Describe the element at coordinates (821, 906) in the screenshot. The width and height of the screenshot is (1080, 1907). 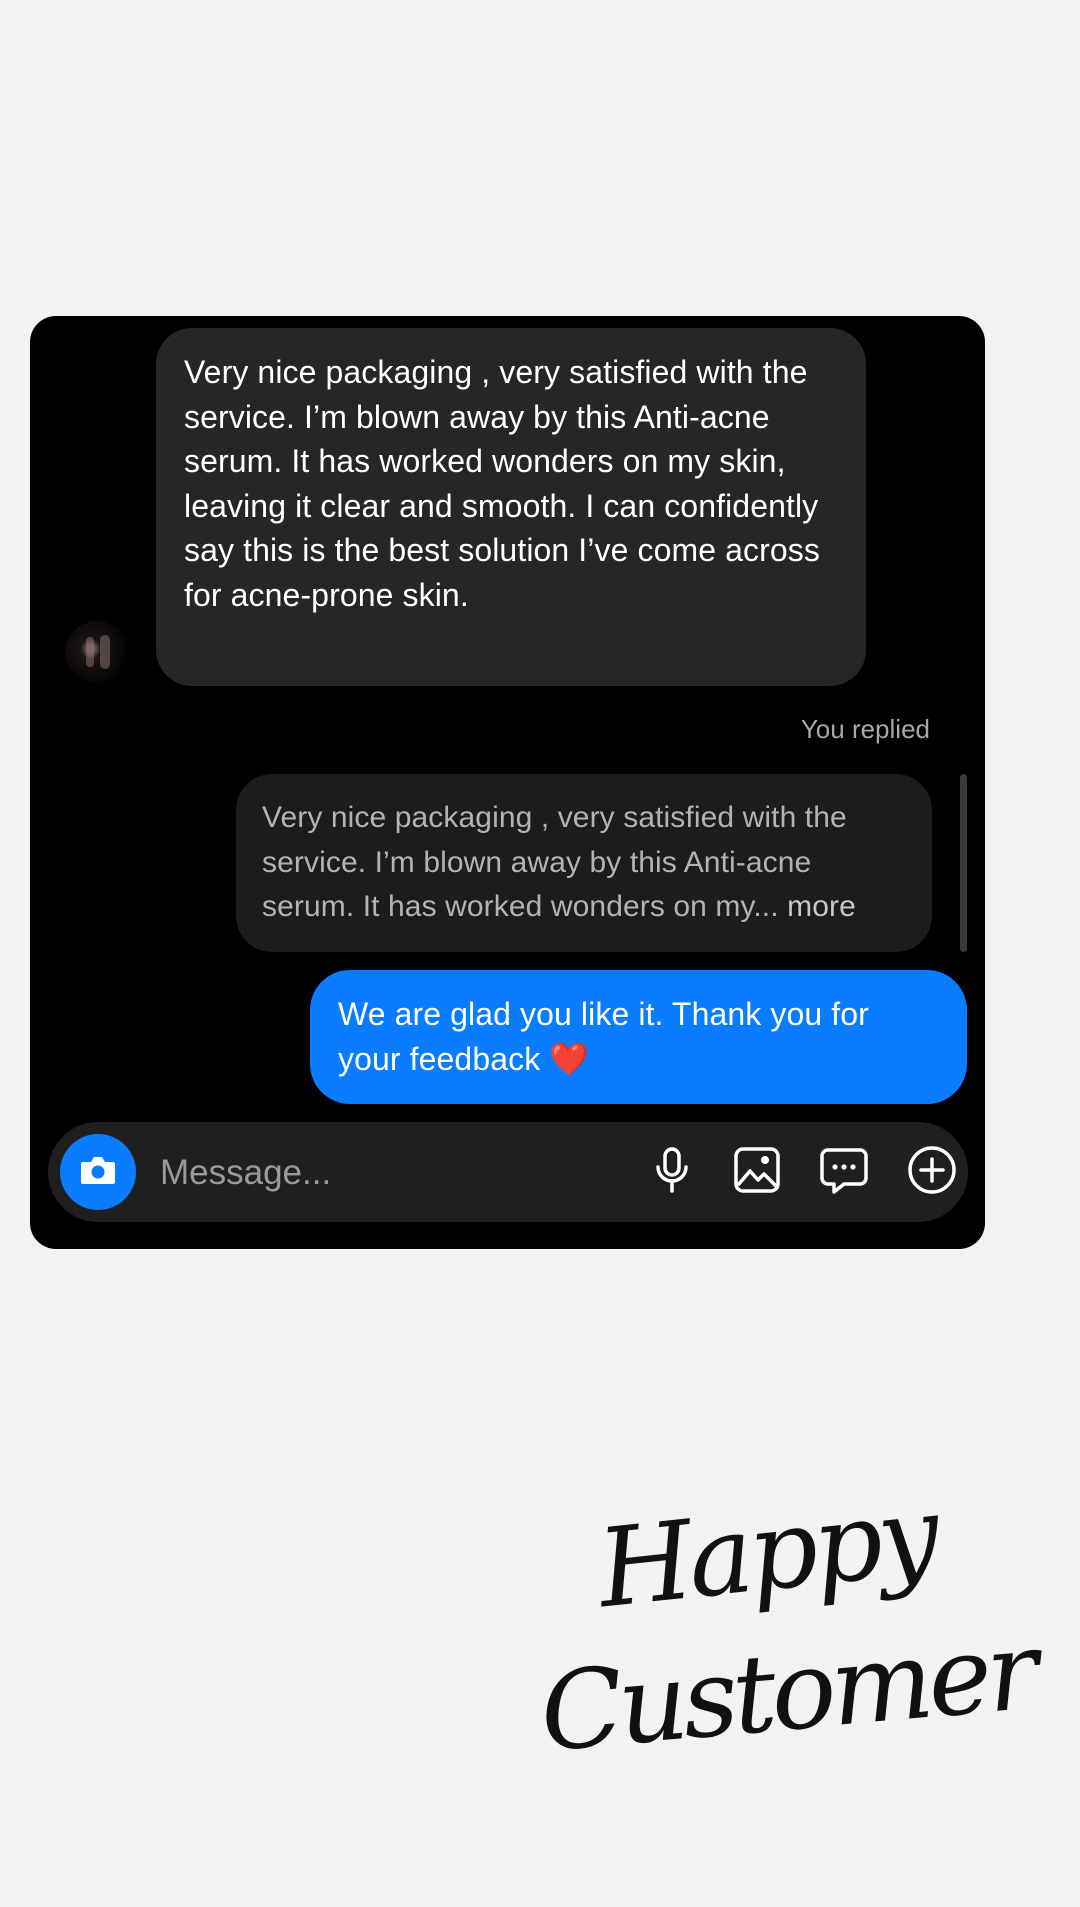
I see `more-link: more` at that location.